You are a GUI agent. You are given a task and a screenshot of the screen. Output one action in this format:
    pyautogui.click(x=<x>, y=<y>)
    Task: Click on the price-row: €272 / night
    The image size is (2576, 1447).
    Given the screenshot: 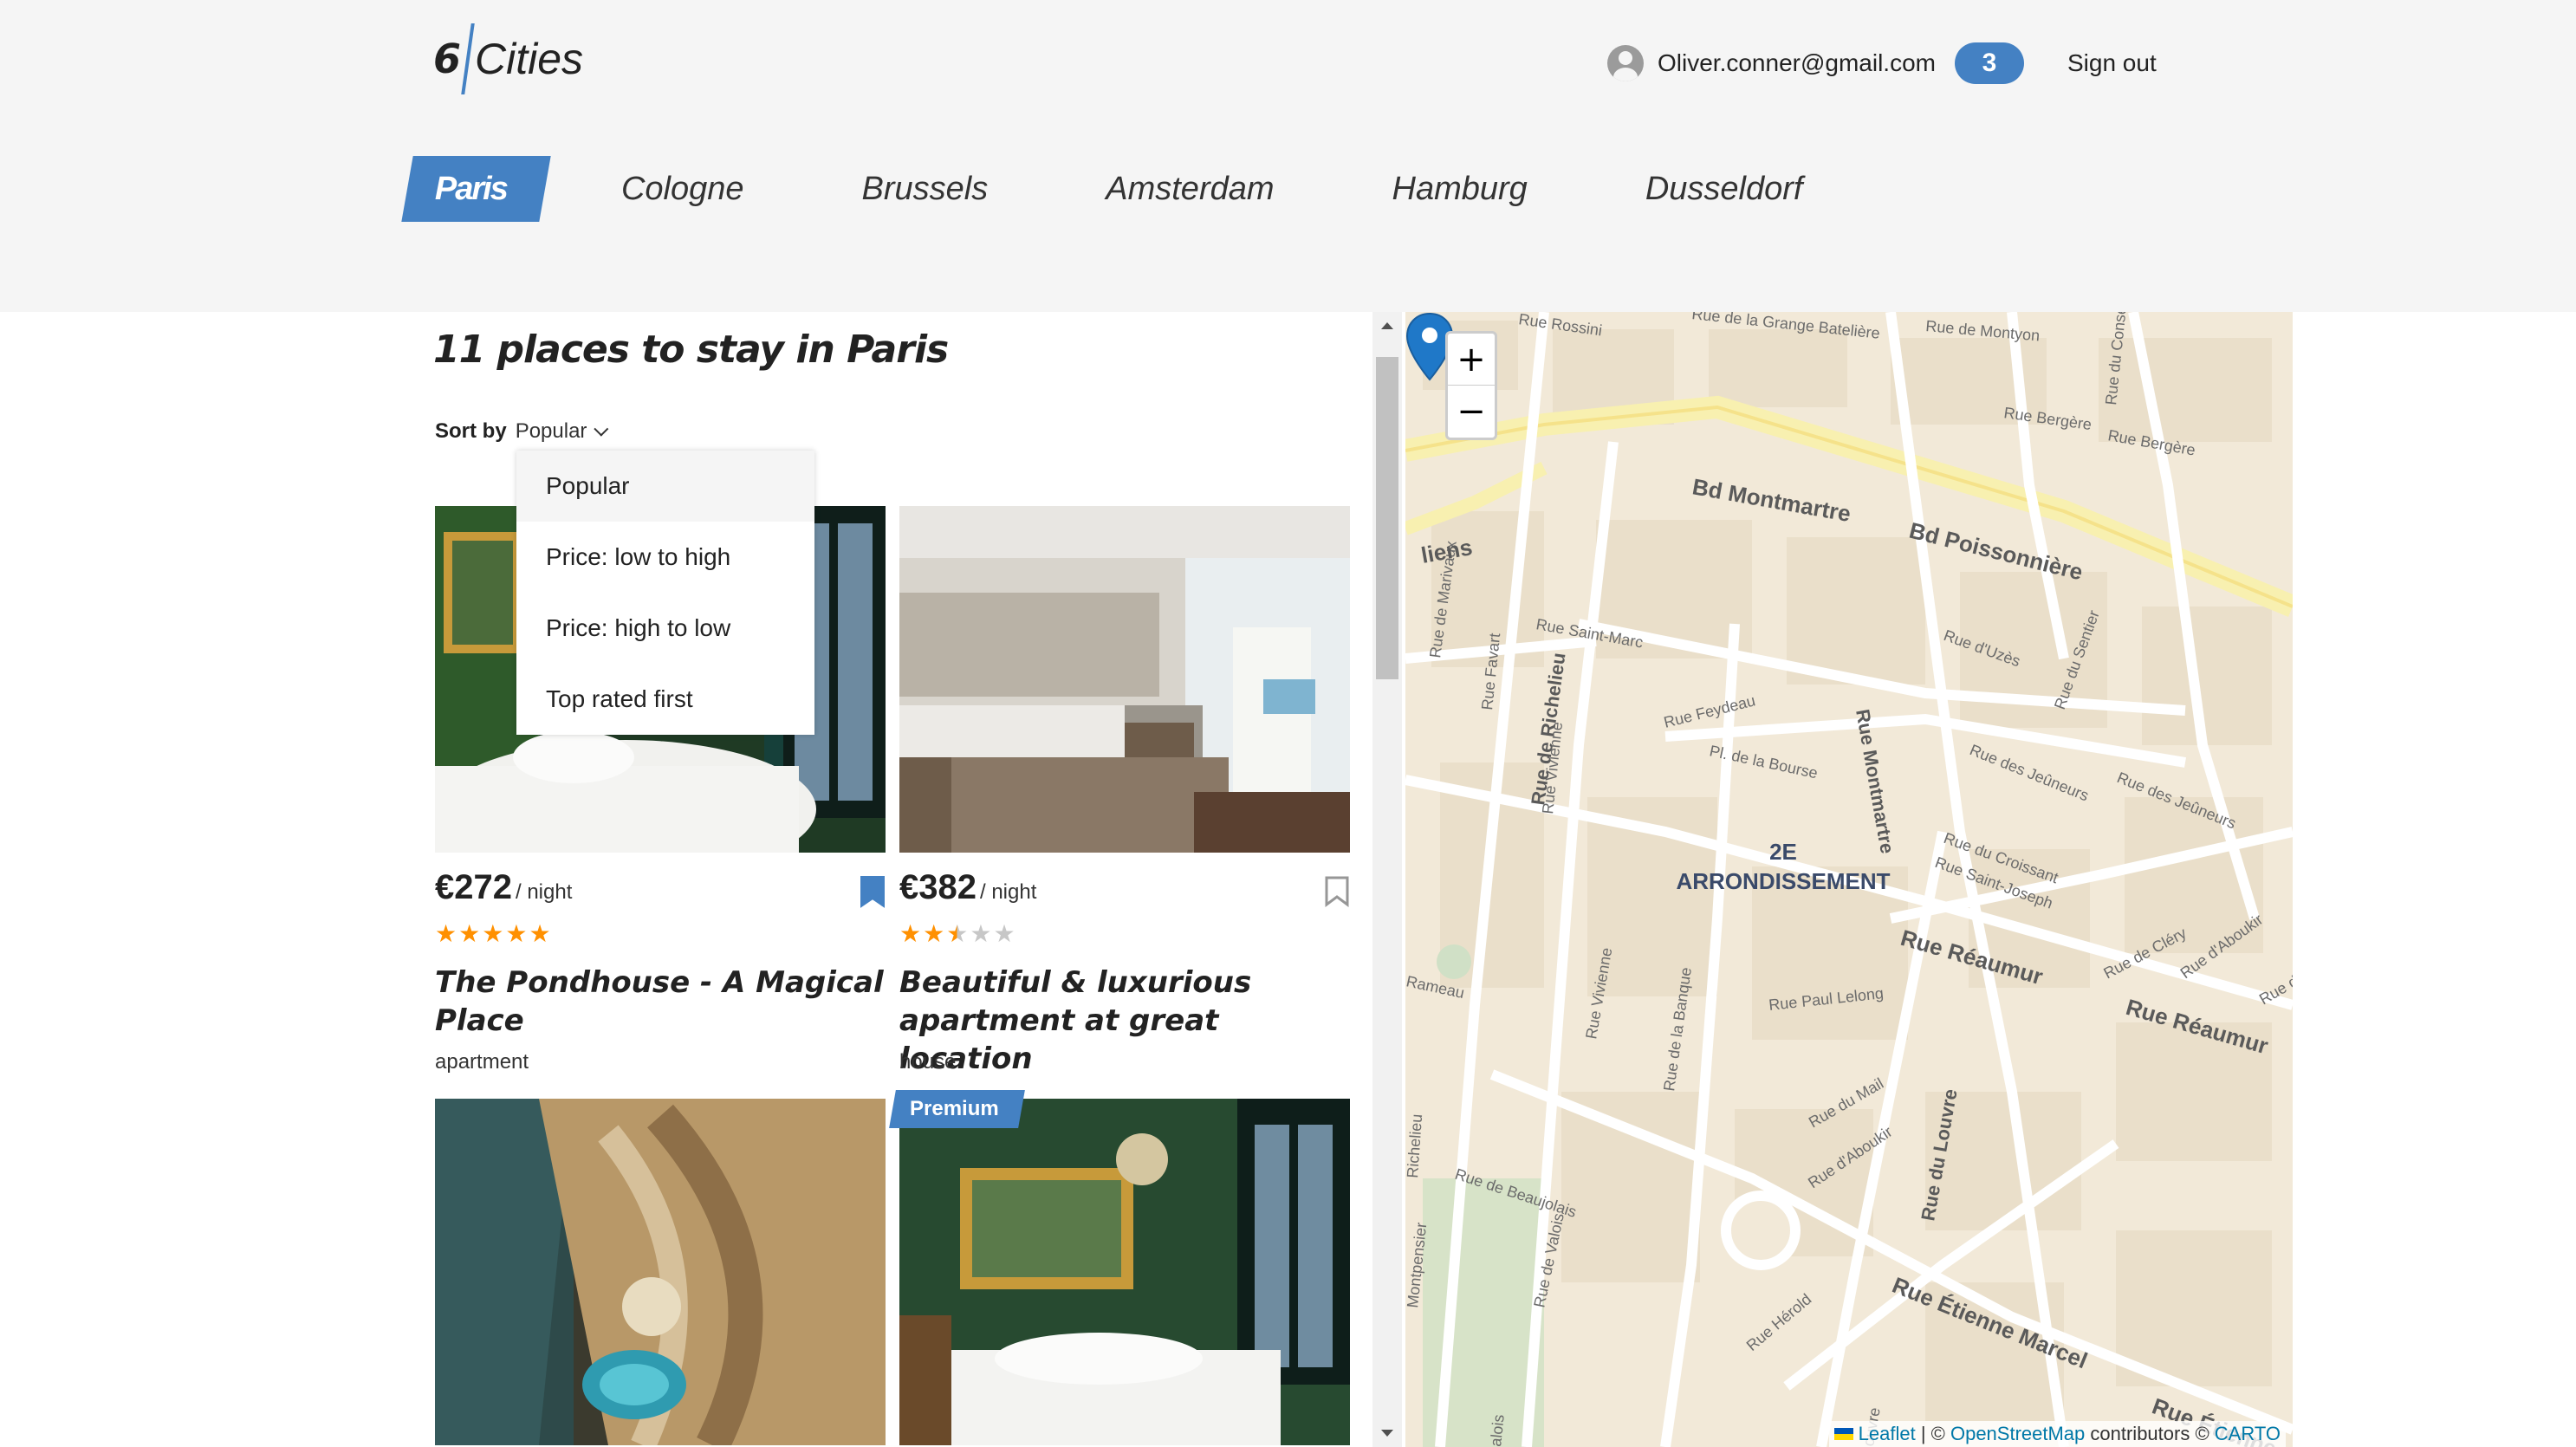 What is the action you would take?
    pyautogui.click(x=660, y=890)
    